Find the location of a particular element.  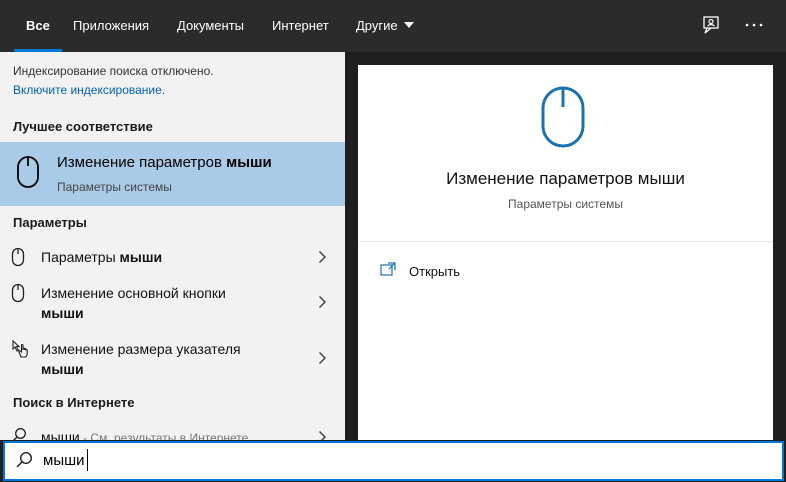

web-search-item: мыши - См. результаты в Интернете is located at coordinates (172, 431).